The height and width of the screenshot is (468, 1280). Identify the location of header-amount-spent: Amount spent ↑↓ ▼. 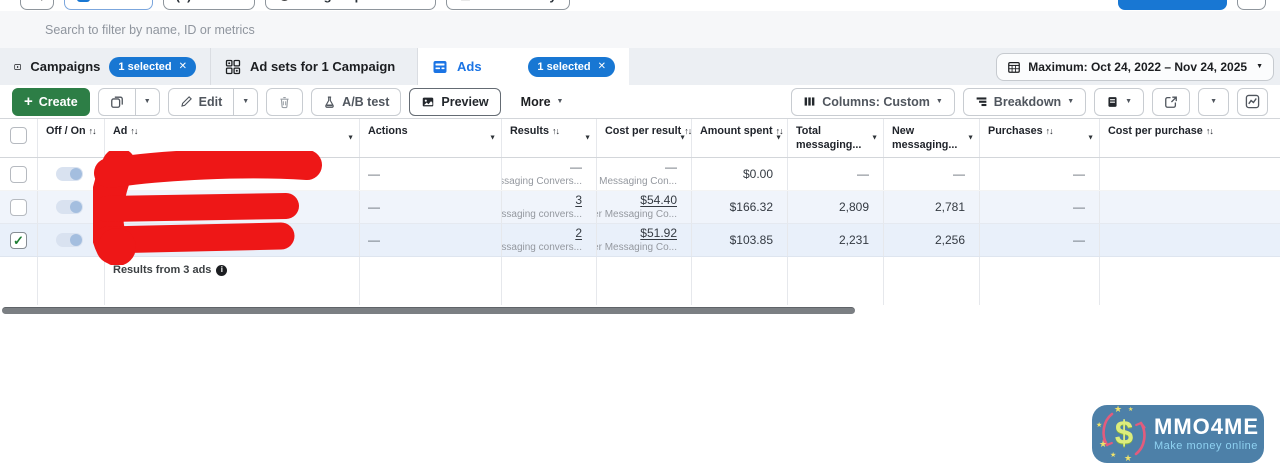
(740, 138).